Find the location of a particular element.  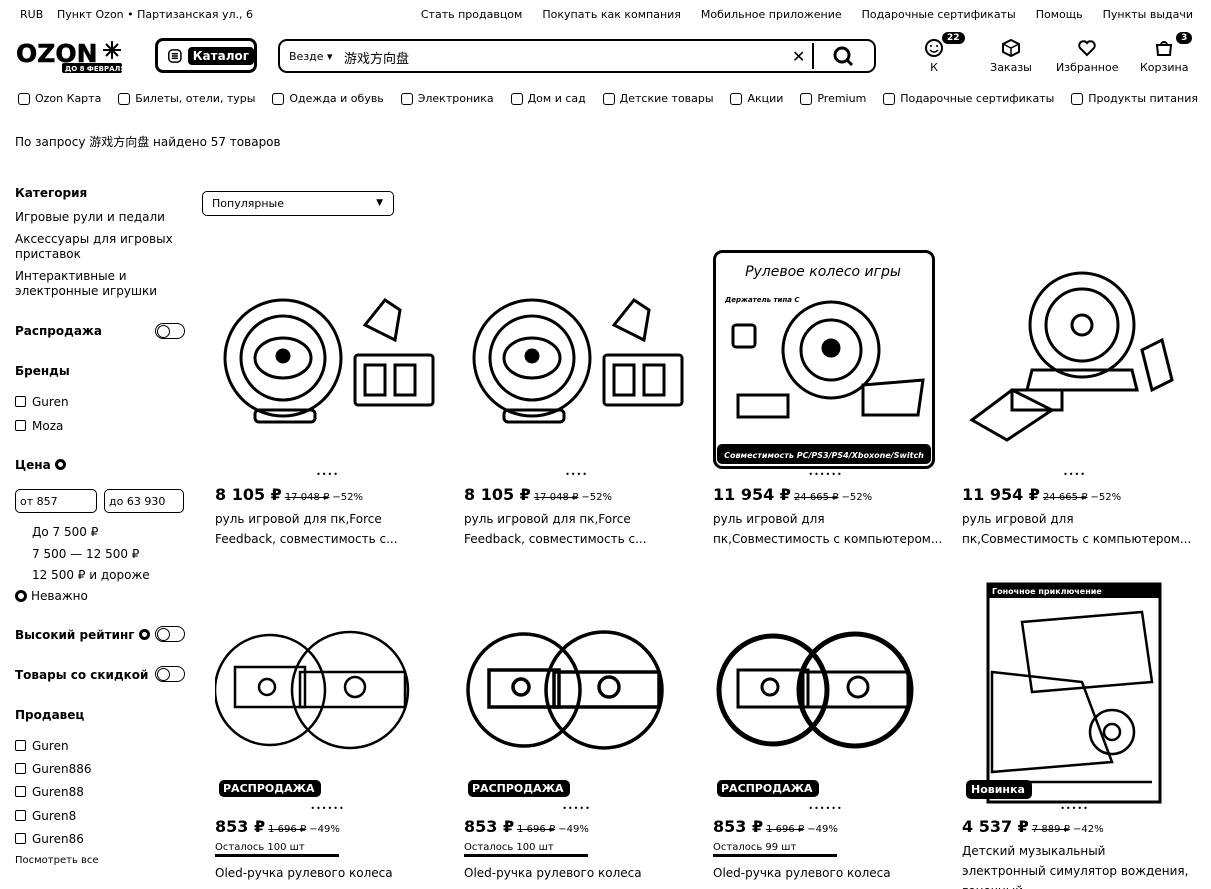

price-option-selected: Неважно is located at coordinates (51, 596).